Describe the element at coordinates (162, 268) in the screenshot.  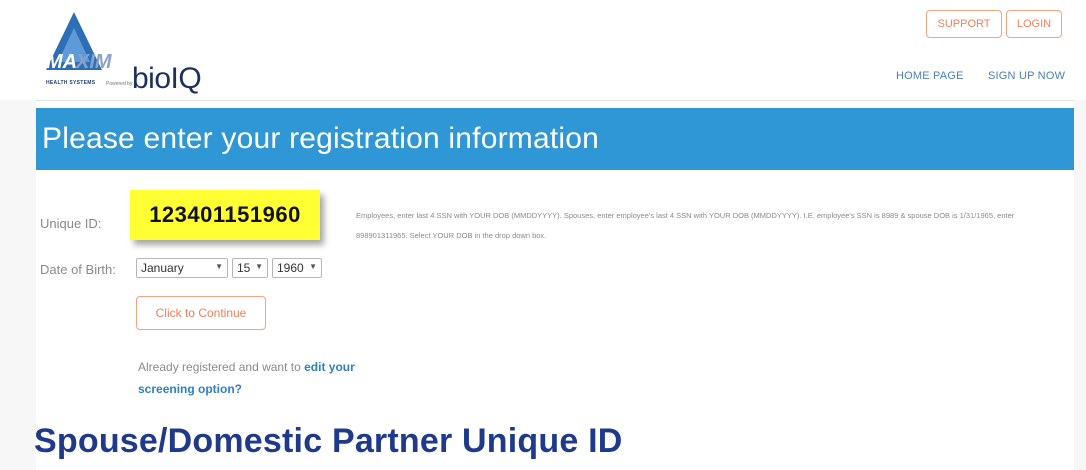
I see `dob-month-value: January` at that location.